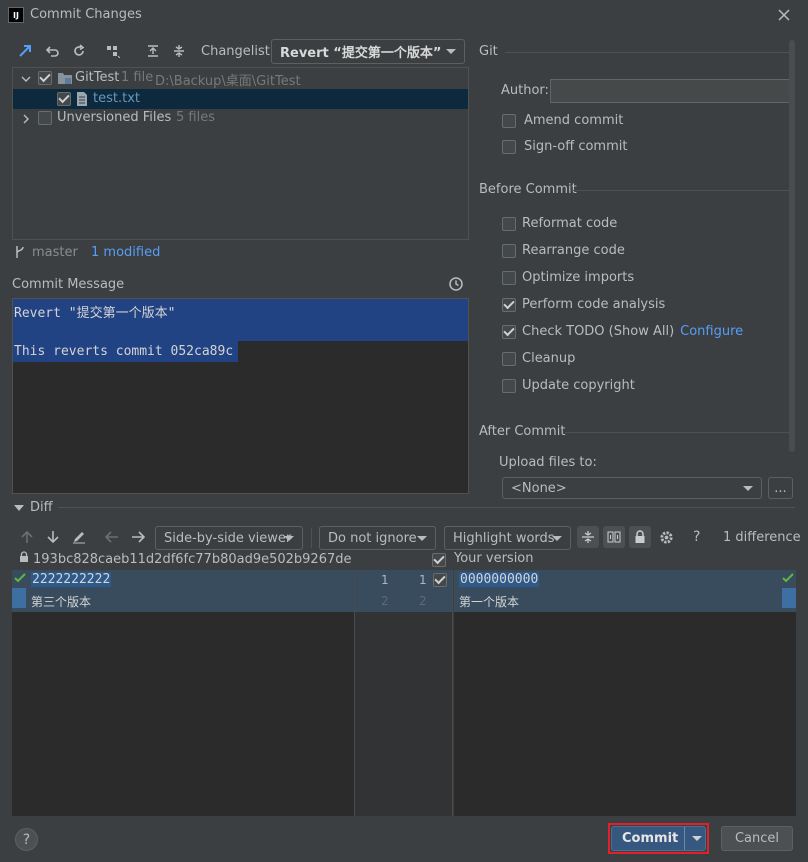 This screenshot has height=862, width=808. What do you see at coordinates (238, 51) in the screenshot?
I see `changelist-label: Changelist:` at bounding box center [238, 51].